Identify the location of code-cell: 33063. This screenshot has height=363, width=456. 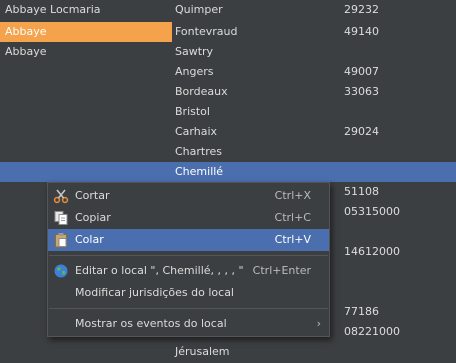
(398, 92).